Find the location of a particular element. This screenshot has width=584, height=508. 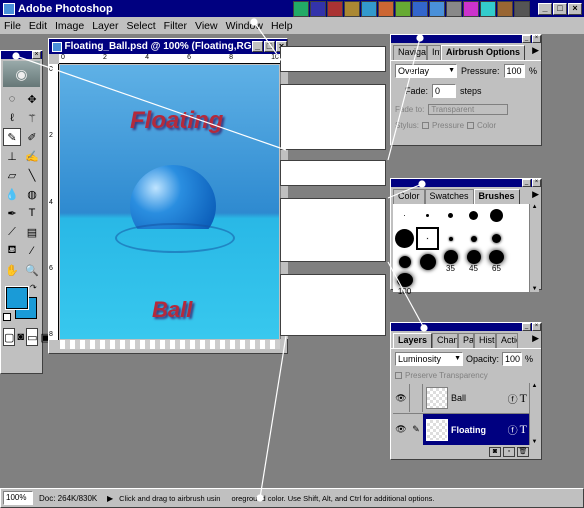

swap-colors-icon: ↷ is located at coordinates (33, 287).